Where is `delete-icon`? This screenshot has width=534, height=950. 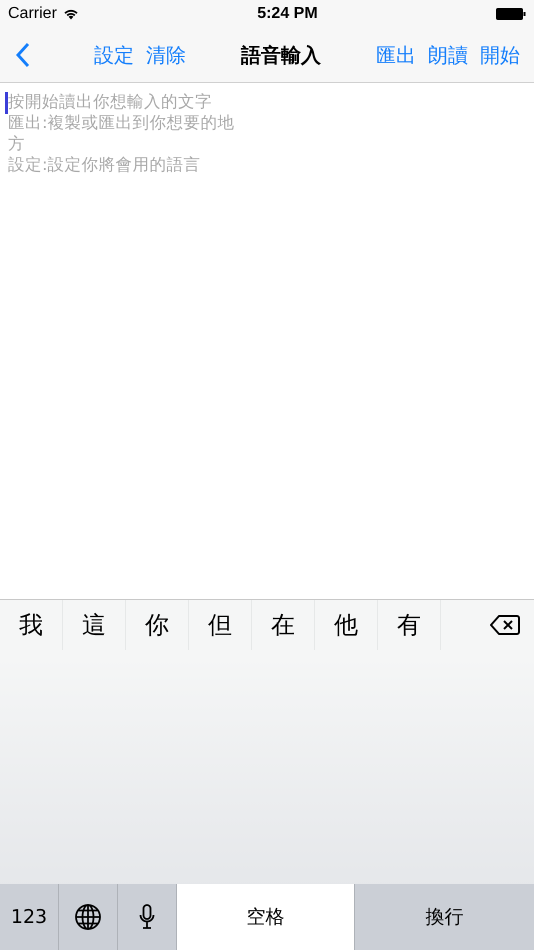
delete-icon is located at coordinates (505, 625).